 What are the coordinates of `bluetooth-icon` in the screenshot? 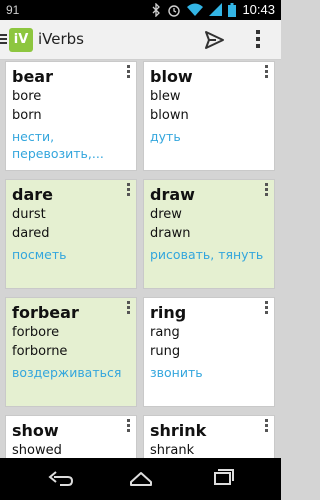 It's located at (156, 9).